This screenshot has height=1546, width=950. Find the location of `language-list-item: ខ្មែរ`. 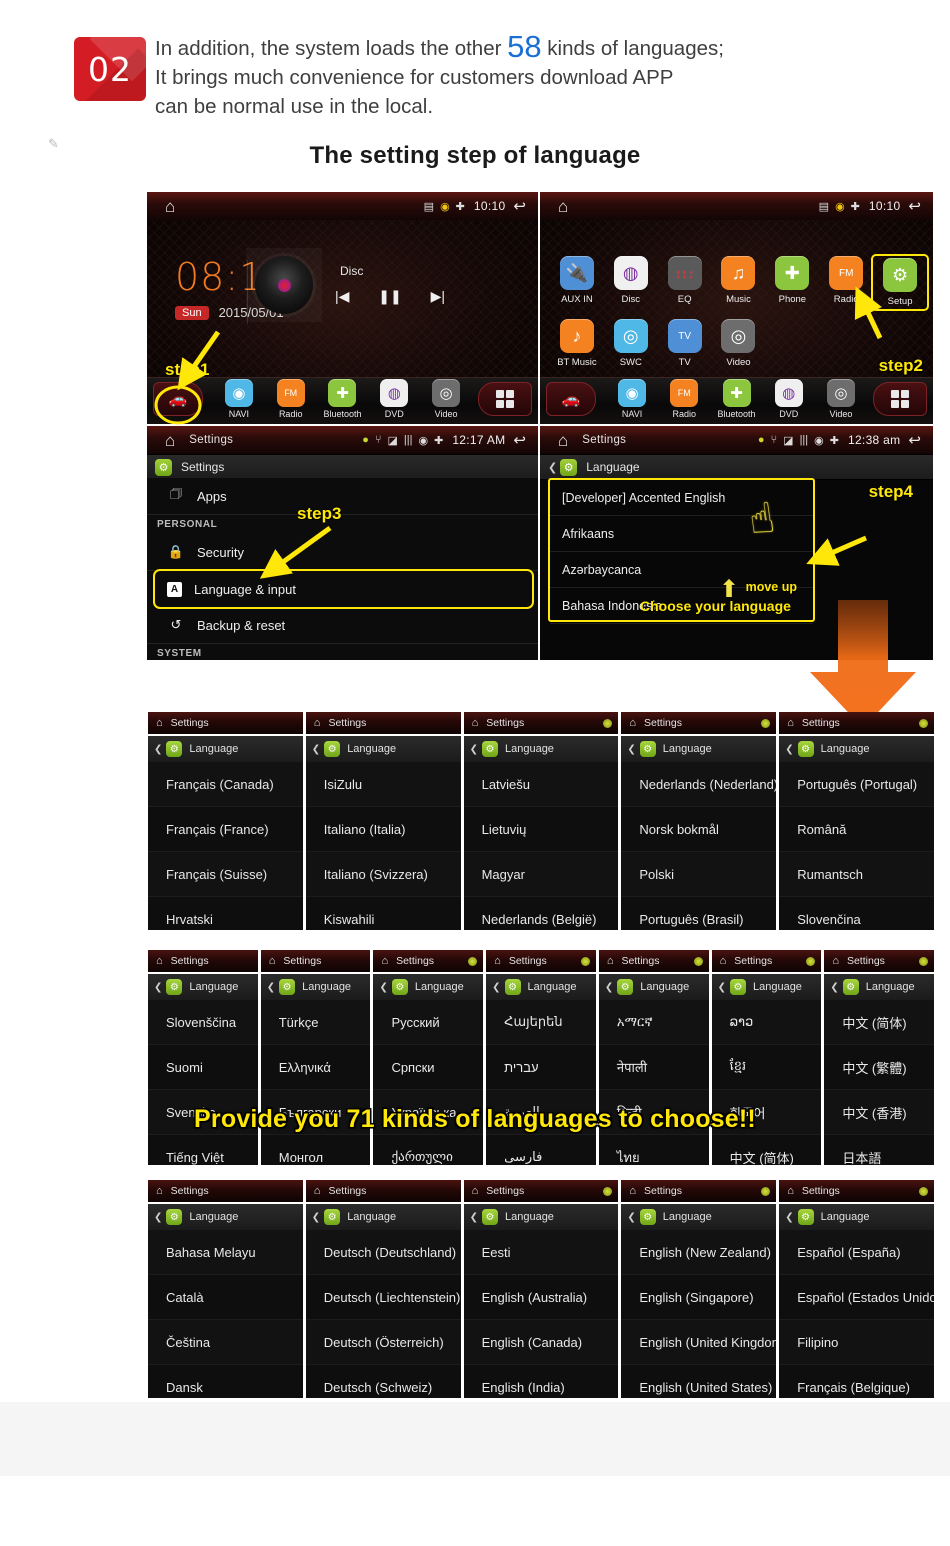

language-list-item: ខ្មែរ is located at coordinates (766, 1067).